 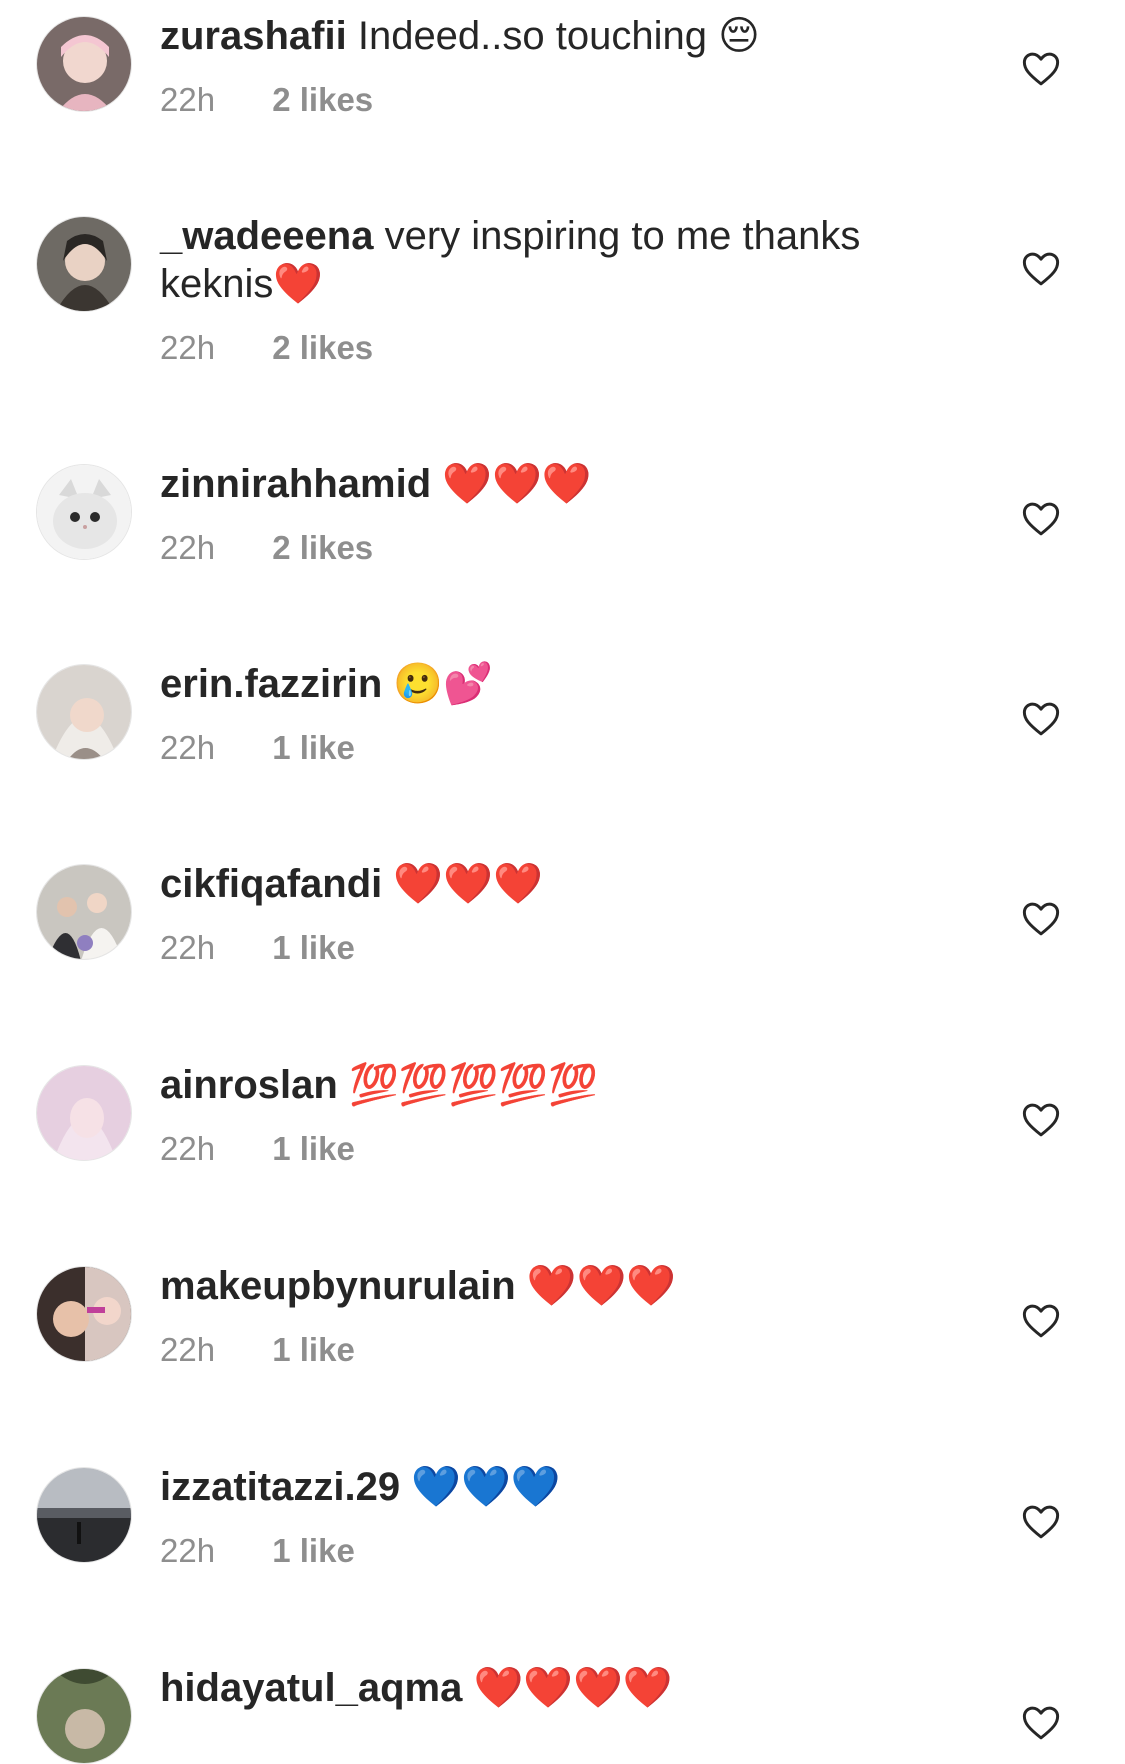 I want to click on comment-body: ainroslan 💯💯💯💯💯 22h 1 like, so click(x=555, y=1115).